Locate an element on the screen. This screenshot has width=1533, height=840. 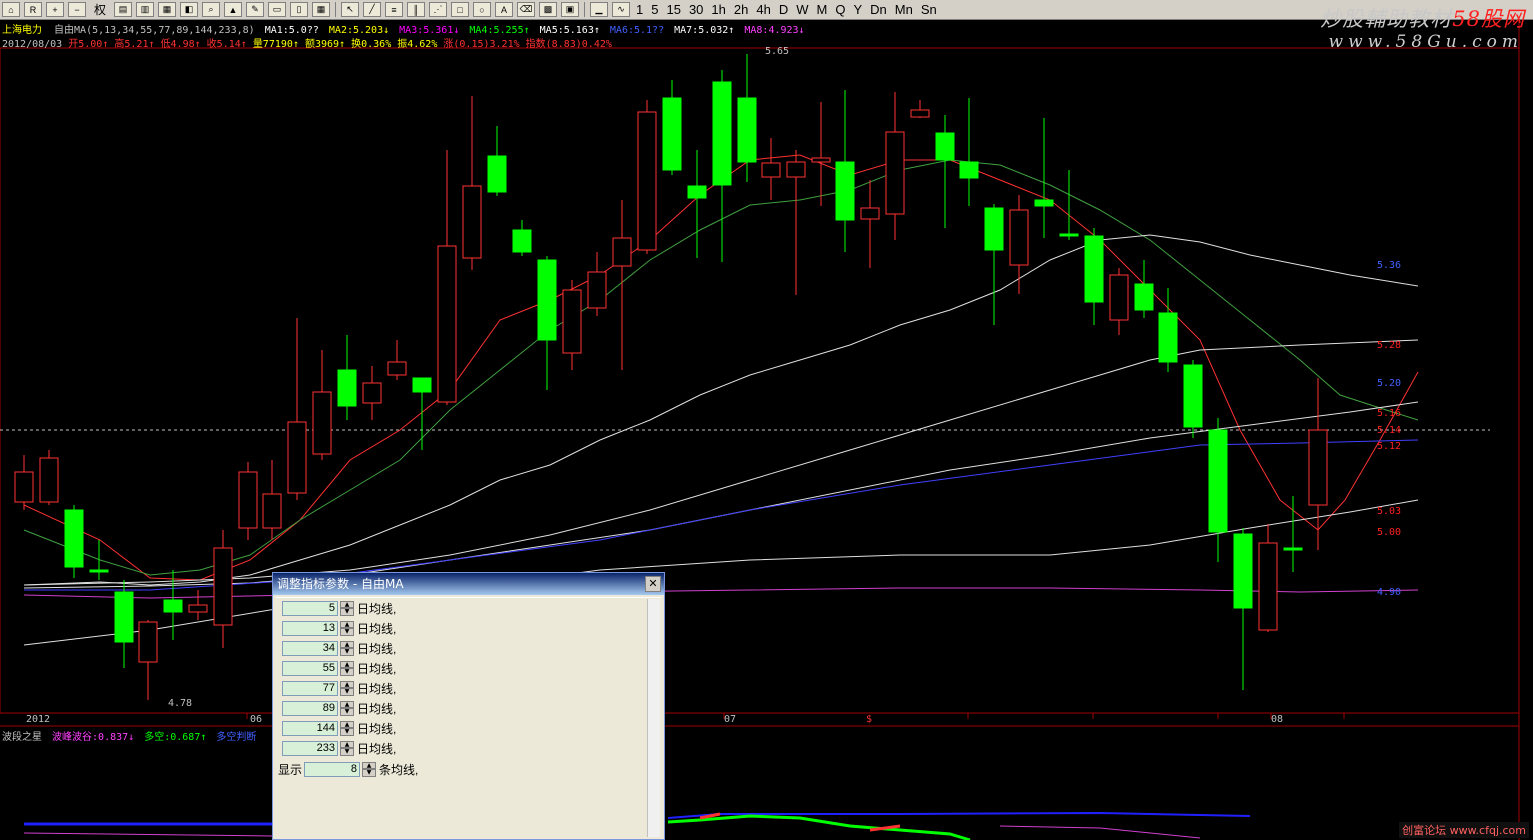
period-quarter: Q is located at coordinates (840, 9).